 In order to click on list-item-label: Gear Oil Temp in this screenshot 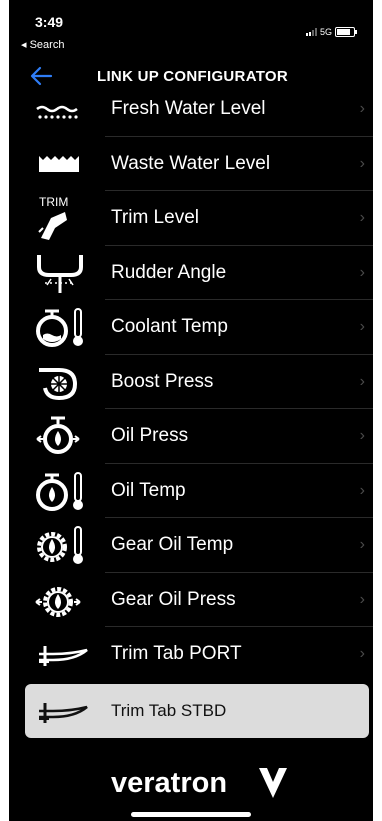, I will do `click(172, 545)`.